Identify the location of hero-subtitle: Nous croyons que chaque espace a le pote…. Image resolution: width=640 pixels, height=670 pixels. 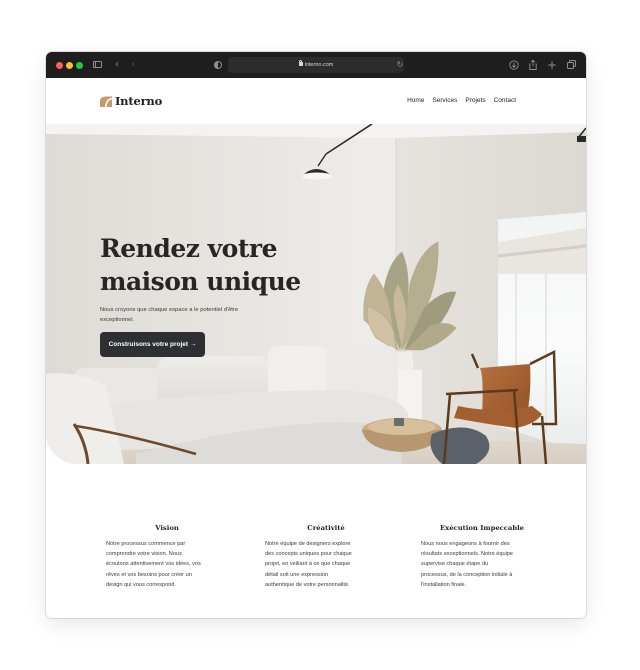
(189, 315).